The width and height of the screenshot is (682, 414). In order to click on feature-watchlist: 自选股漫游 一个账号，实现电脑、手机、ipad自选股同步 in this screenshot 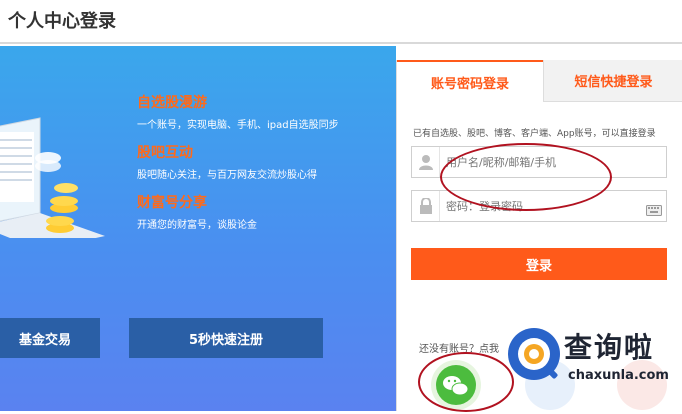, I will do `click(238, 111)`.